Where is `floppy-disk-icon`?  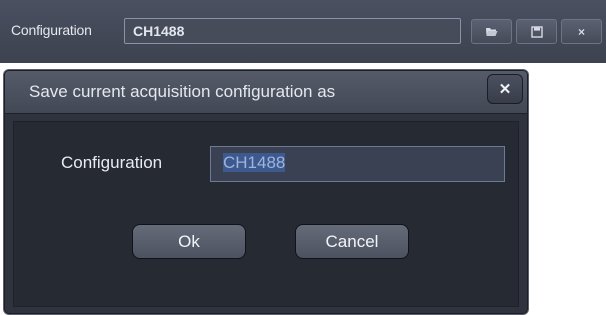 floppy-disk-icon is located at coordinates (536, 31).